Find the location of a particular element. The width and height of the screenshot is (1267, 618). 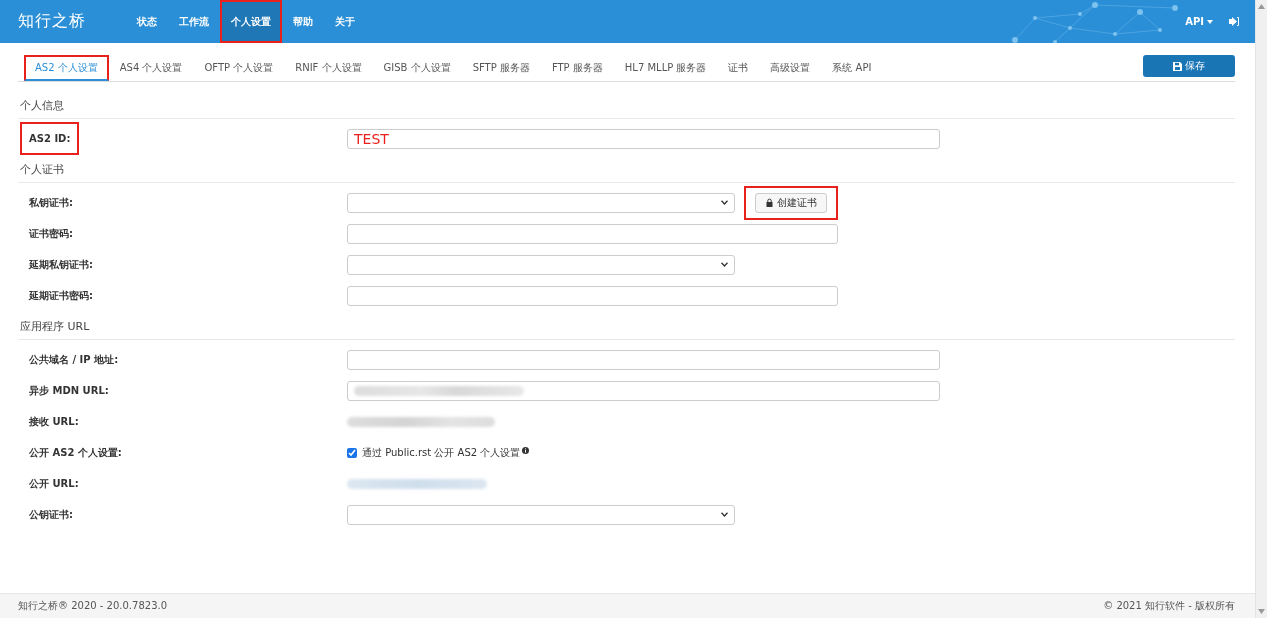

scroll-down-icon is located at coordinates (1261, 611).